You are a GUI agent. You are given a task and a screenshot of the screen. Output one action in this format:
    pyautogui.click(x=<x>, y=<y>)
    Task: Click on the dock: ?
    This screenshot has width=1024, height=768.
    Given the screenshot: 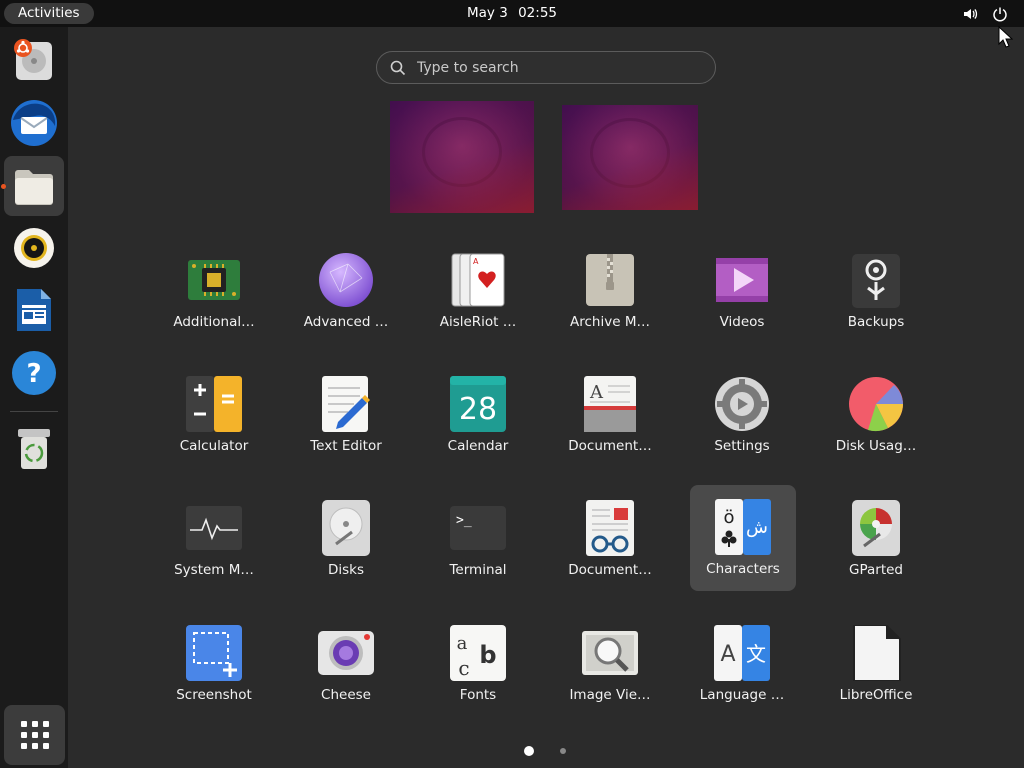 What is the action you would take?
    pyautogui.click(x=34, y=397)
    